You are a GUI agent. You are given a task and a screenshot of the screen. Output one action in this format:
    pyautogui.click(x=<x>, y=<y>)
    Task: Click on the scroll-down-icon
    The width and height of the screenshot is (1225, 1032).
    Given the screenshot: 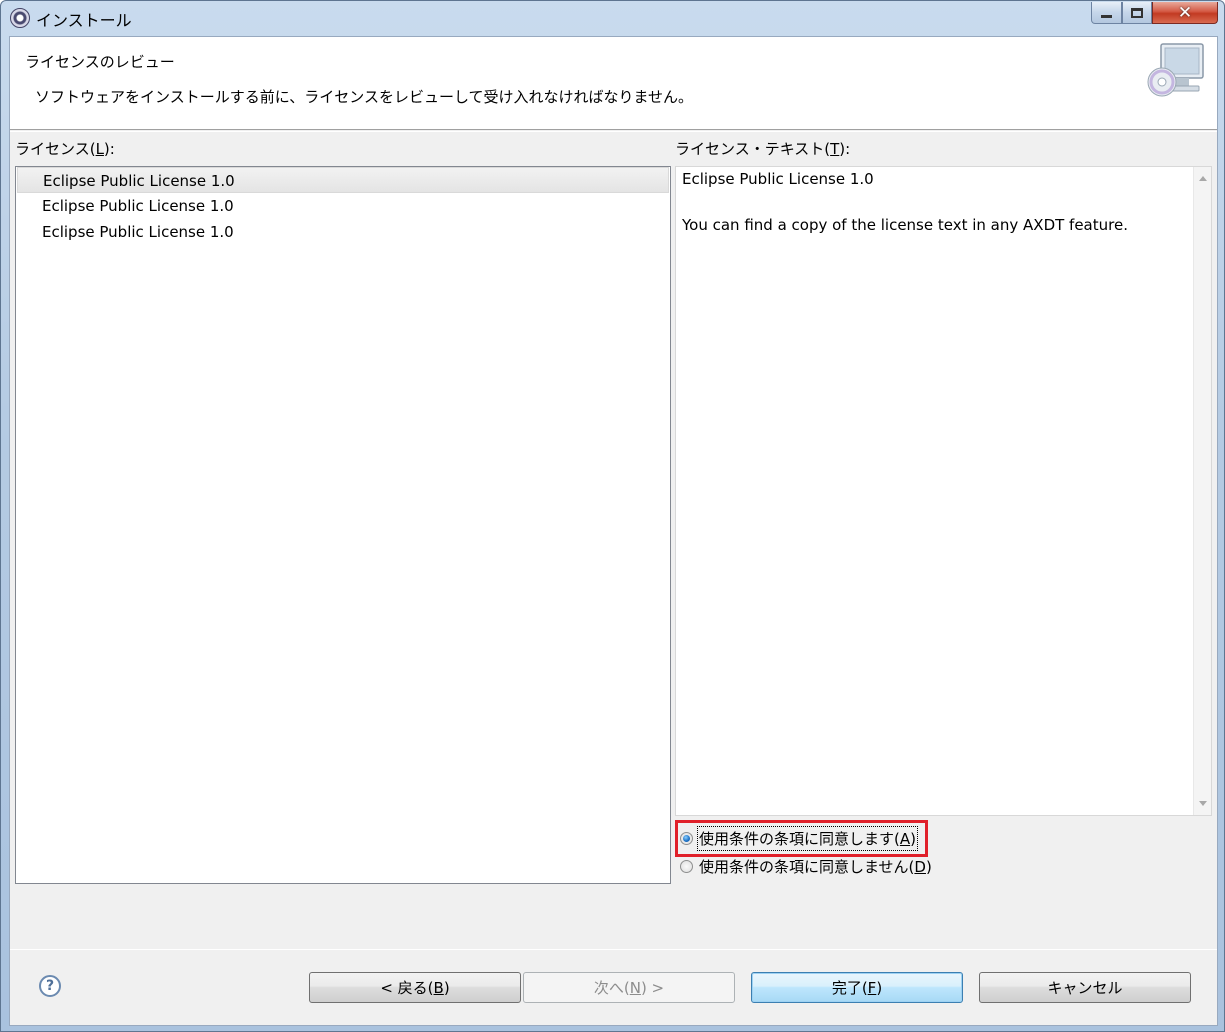 What is the action you would take?
    pyautogui.click(x=1203, y=803)
    